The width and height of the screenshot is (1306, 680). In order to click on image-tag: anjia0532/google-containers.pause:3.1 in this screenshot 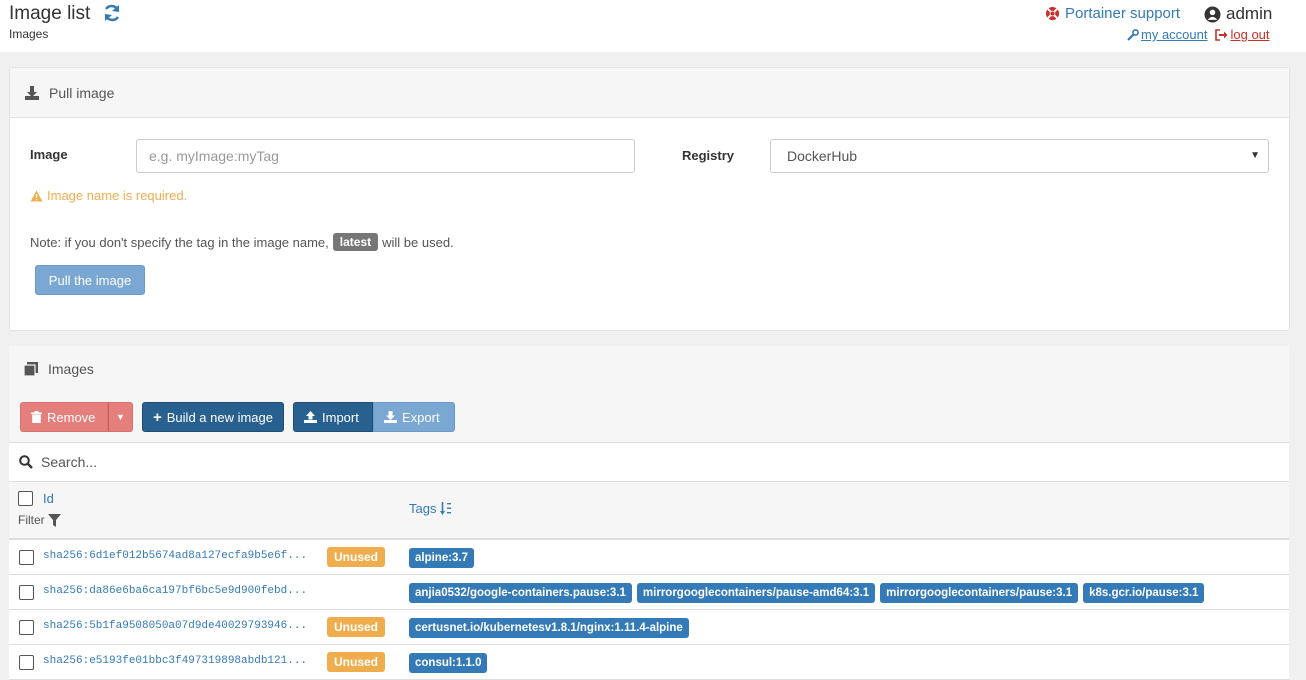, I will do `click(520, 593)`.